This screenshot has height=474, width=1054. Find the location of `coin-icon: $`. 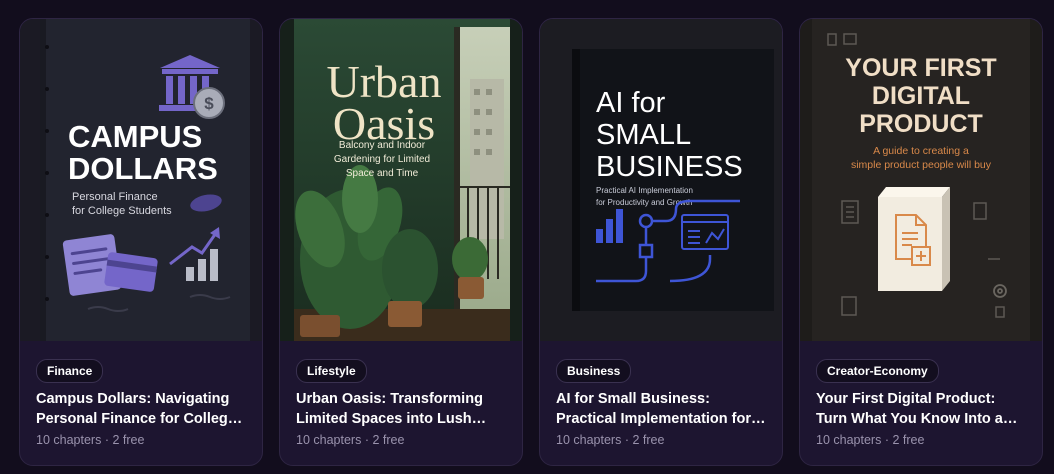

coin-icon: $ is located at coordinates (209, 103).